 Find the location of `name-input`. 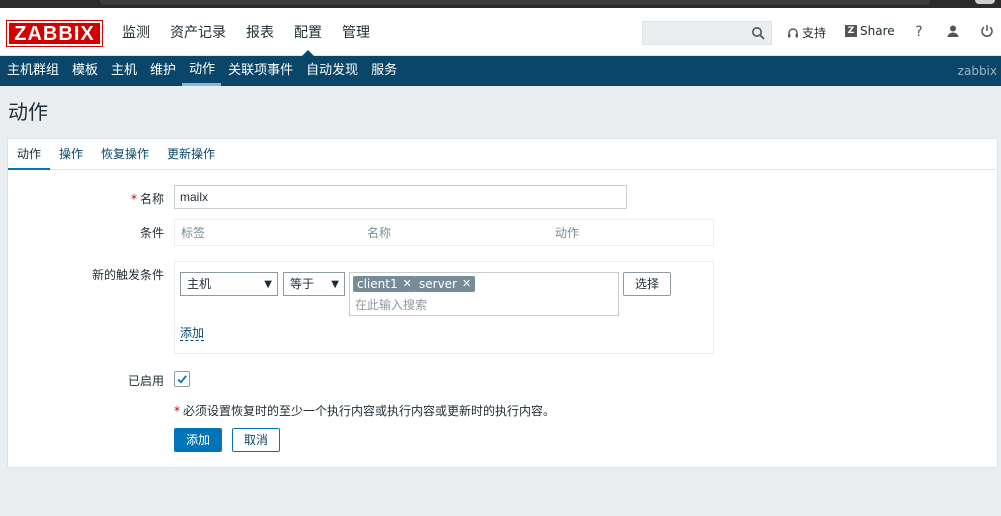

name-input is located at coordinates (400, 197).